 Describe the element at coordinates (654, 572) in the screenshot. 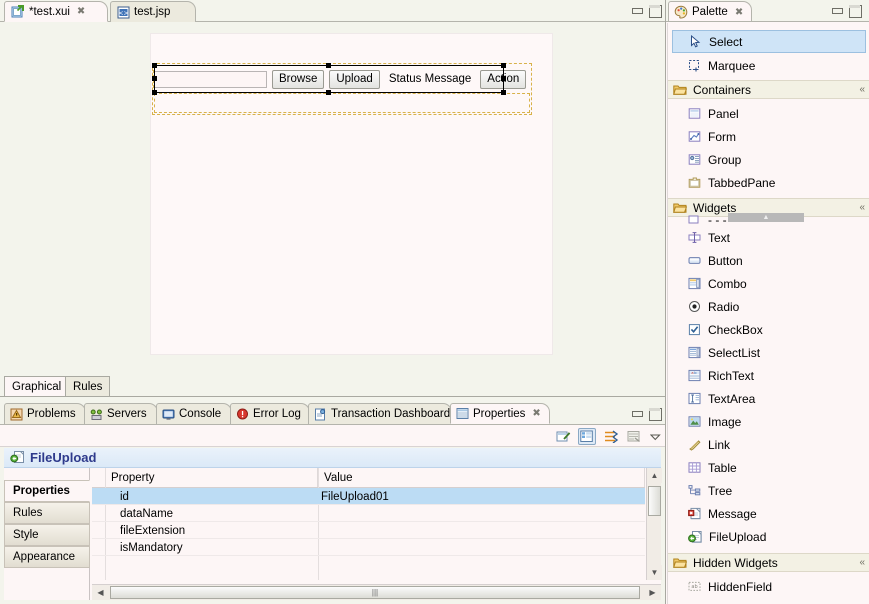

I see `scroll-down-arrow-icon: ▼` at that location.